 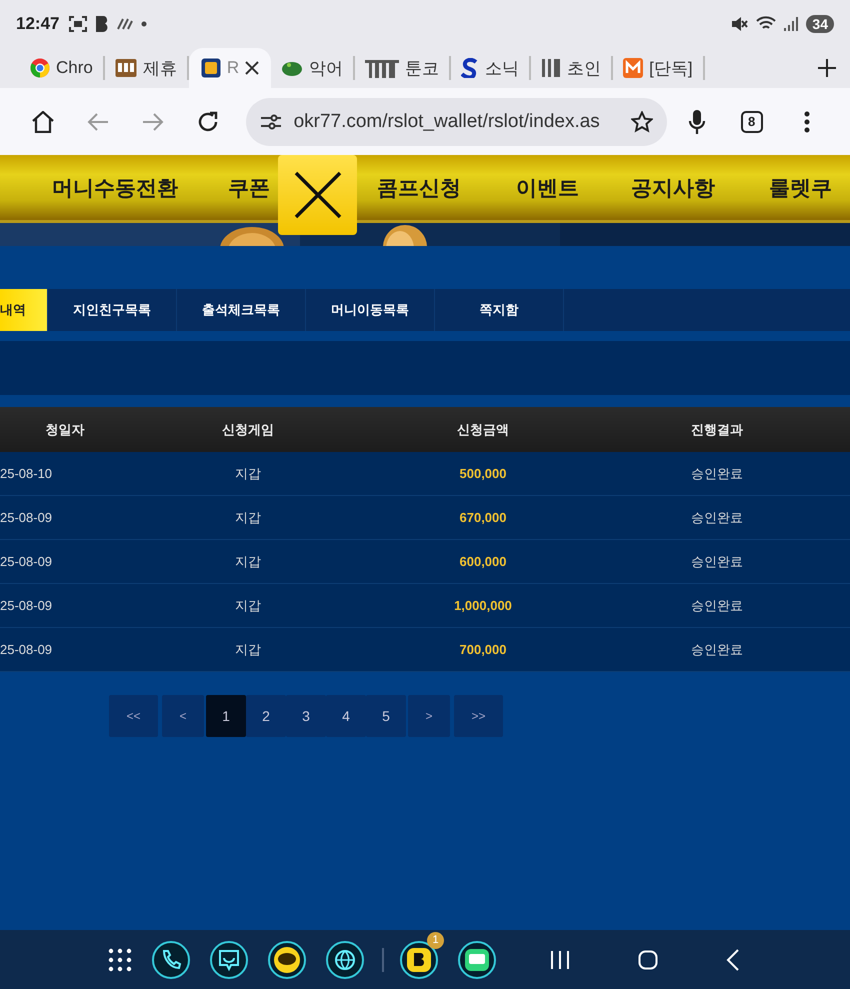 What do you see at coordinates (491, 68) in the screenshot?
I see `browser-tab: 소닉` at bounding box center [491, 68].